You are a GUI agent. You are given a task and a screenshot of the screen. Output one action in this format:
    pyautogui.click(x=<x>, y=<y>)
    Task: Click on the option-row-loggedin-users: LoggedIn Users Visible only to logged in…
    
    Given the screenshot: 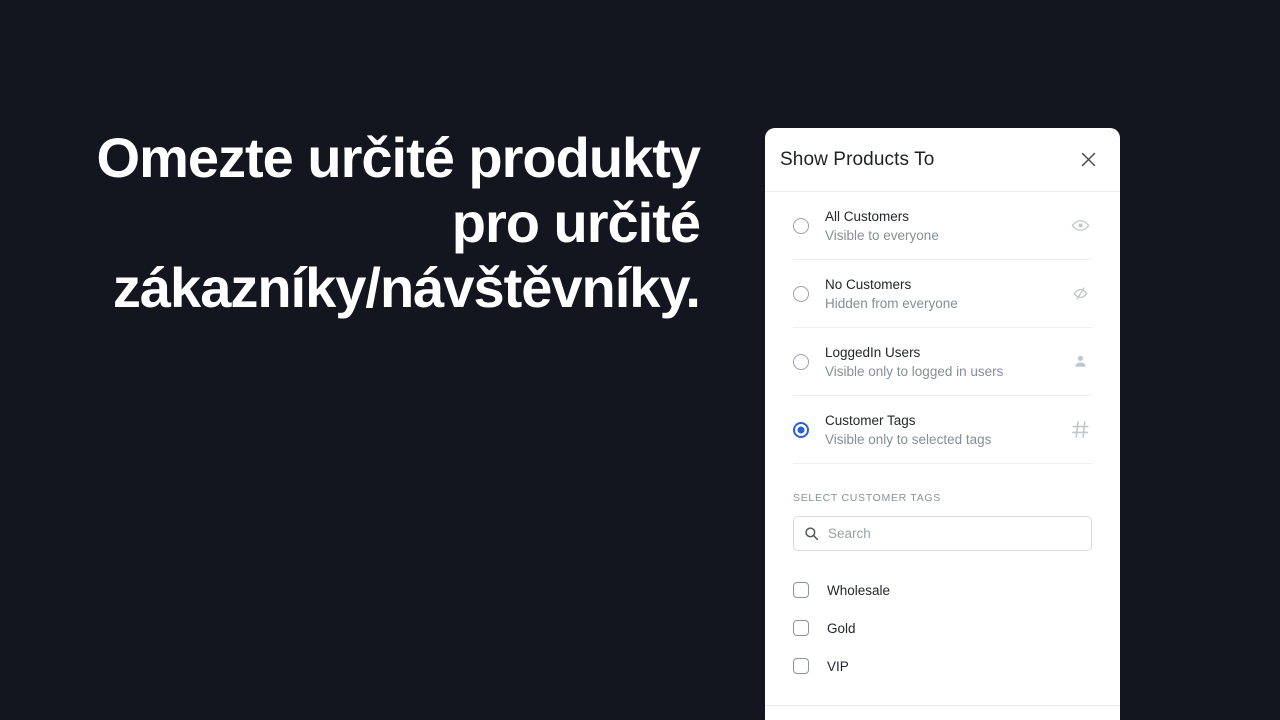 What is the action you would take?
    pyautogui.click(x=942, y=362)
    